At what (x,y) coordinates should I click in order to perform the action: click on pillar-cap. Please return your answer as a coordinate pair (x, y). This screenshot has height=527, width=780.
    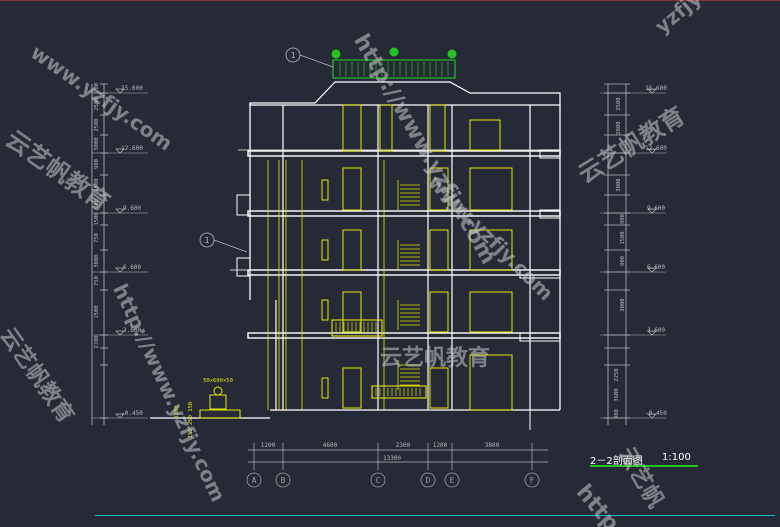
    Looking at the image, I should click on (218, 391).